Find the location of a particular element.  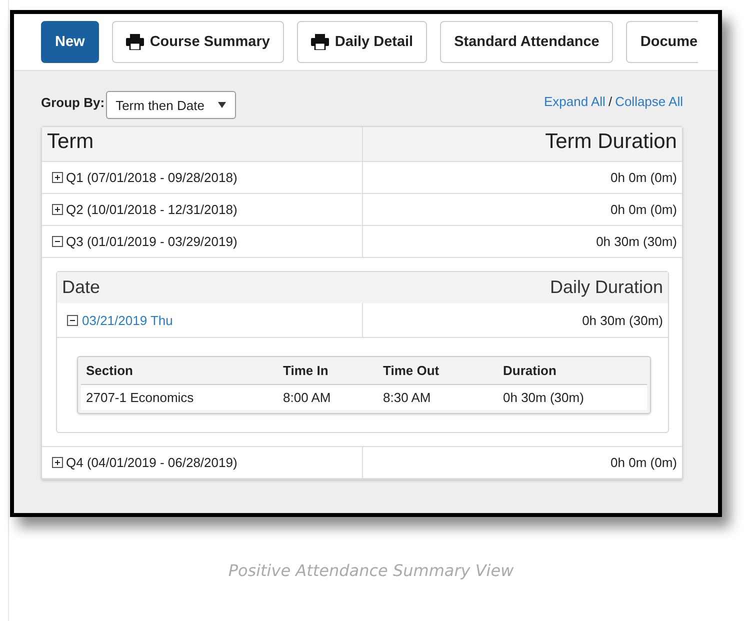

term-label: Q1 (07/01/2018 - 09/28/2018) is located at coordinates (152, 177).